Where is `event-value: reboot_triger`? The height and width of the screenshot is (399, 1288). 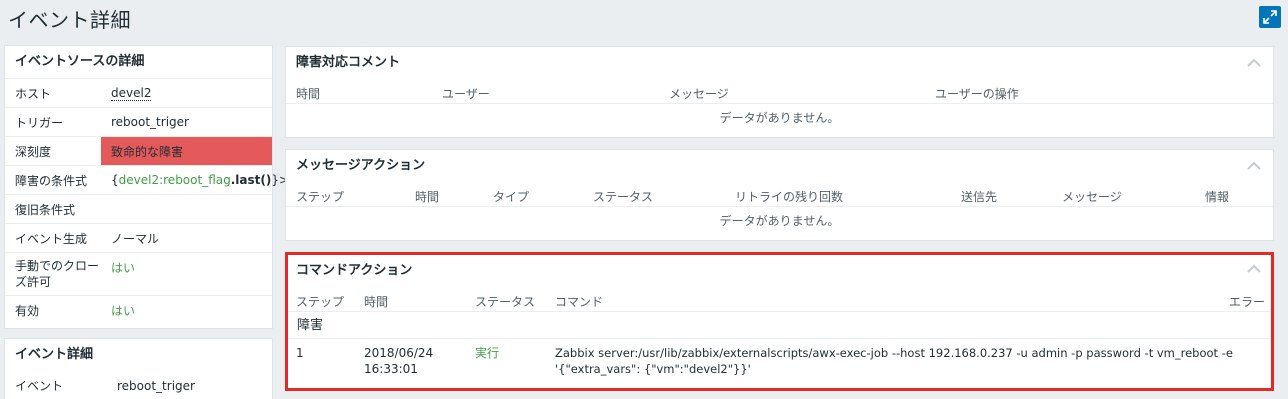 event-value: reboot_triger is located at coordinates (156, 385).